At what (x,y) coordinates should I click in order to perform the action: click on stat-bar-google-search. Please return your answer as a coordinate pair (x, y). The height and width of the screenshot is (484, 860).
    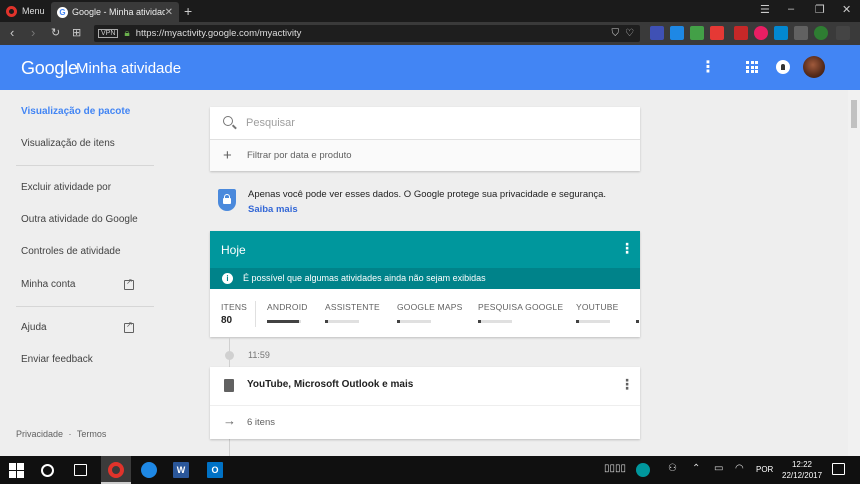
    Looking at the image, I should click on (495, 321).